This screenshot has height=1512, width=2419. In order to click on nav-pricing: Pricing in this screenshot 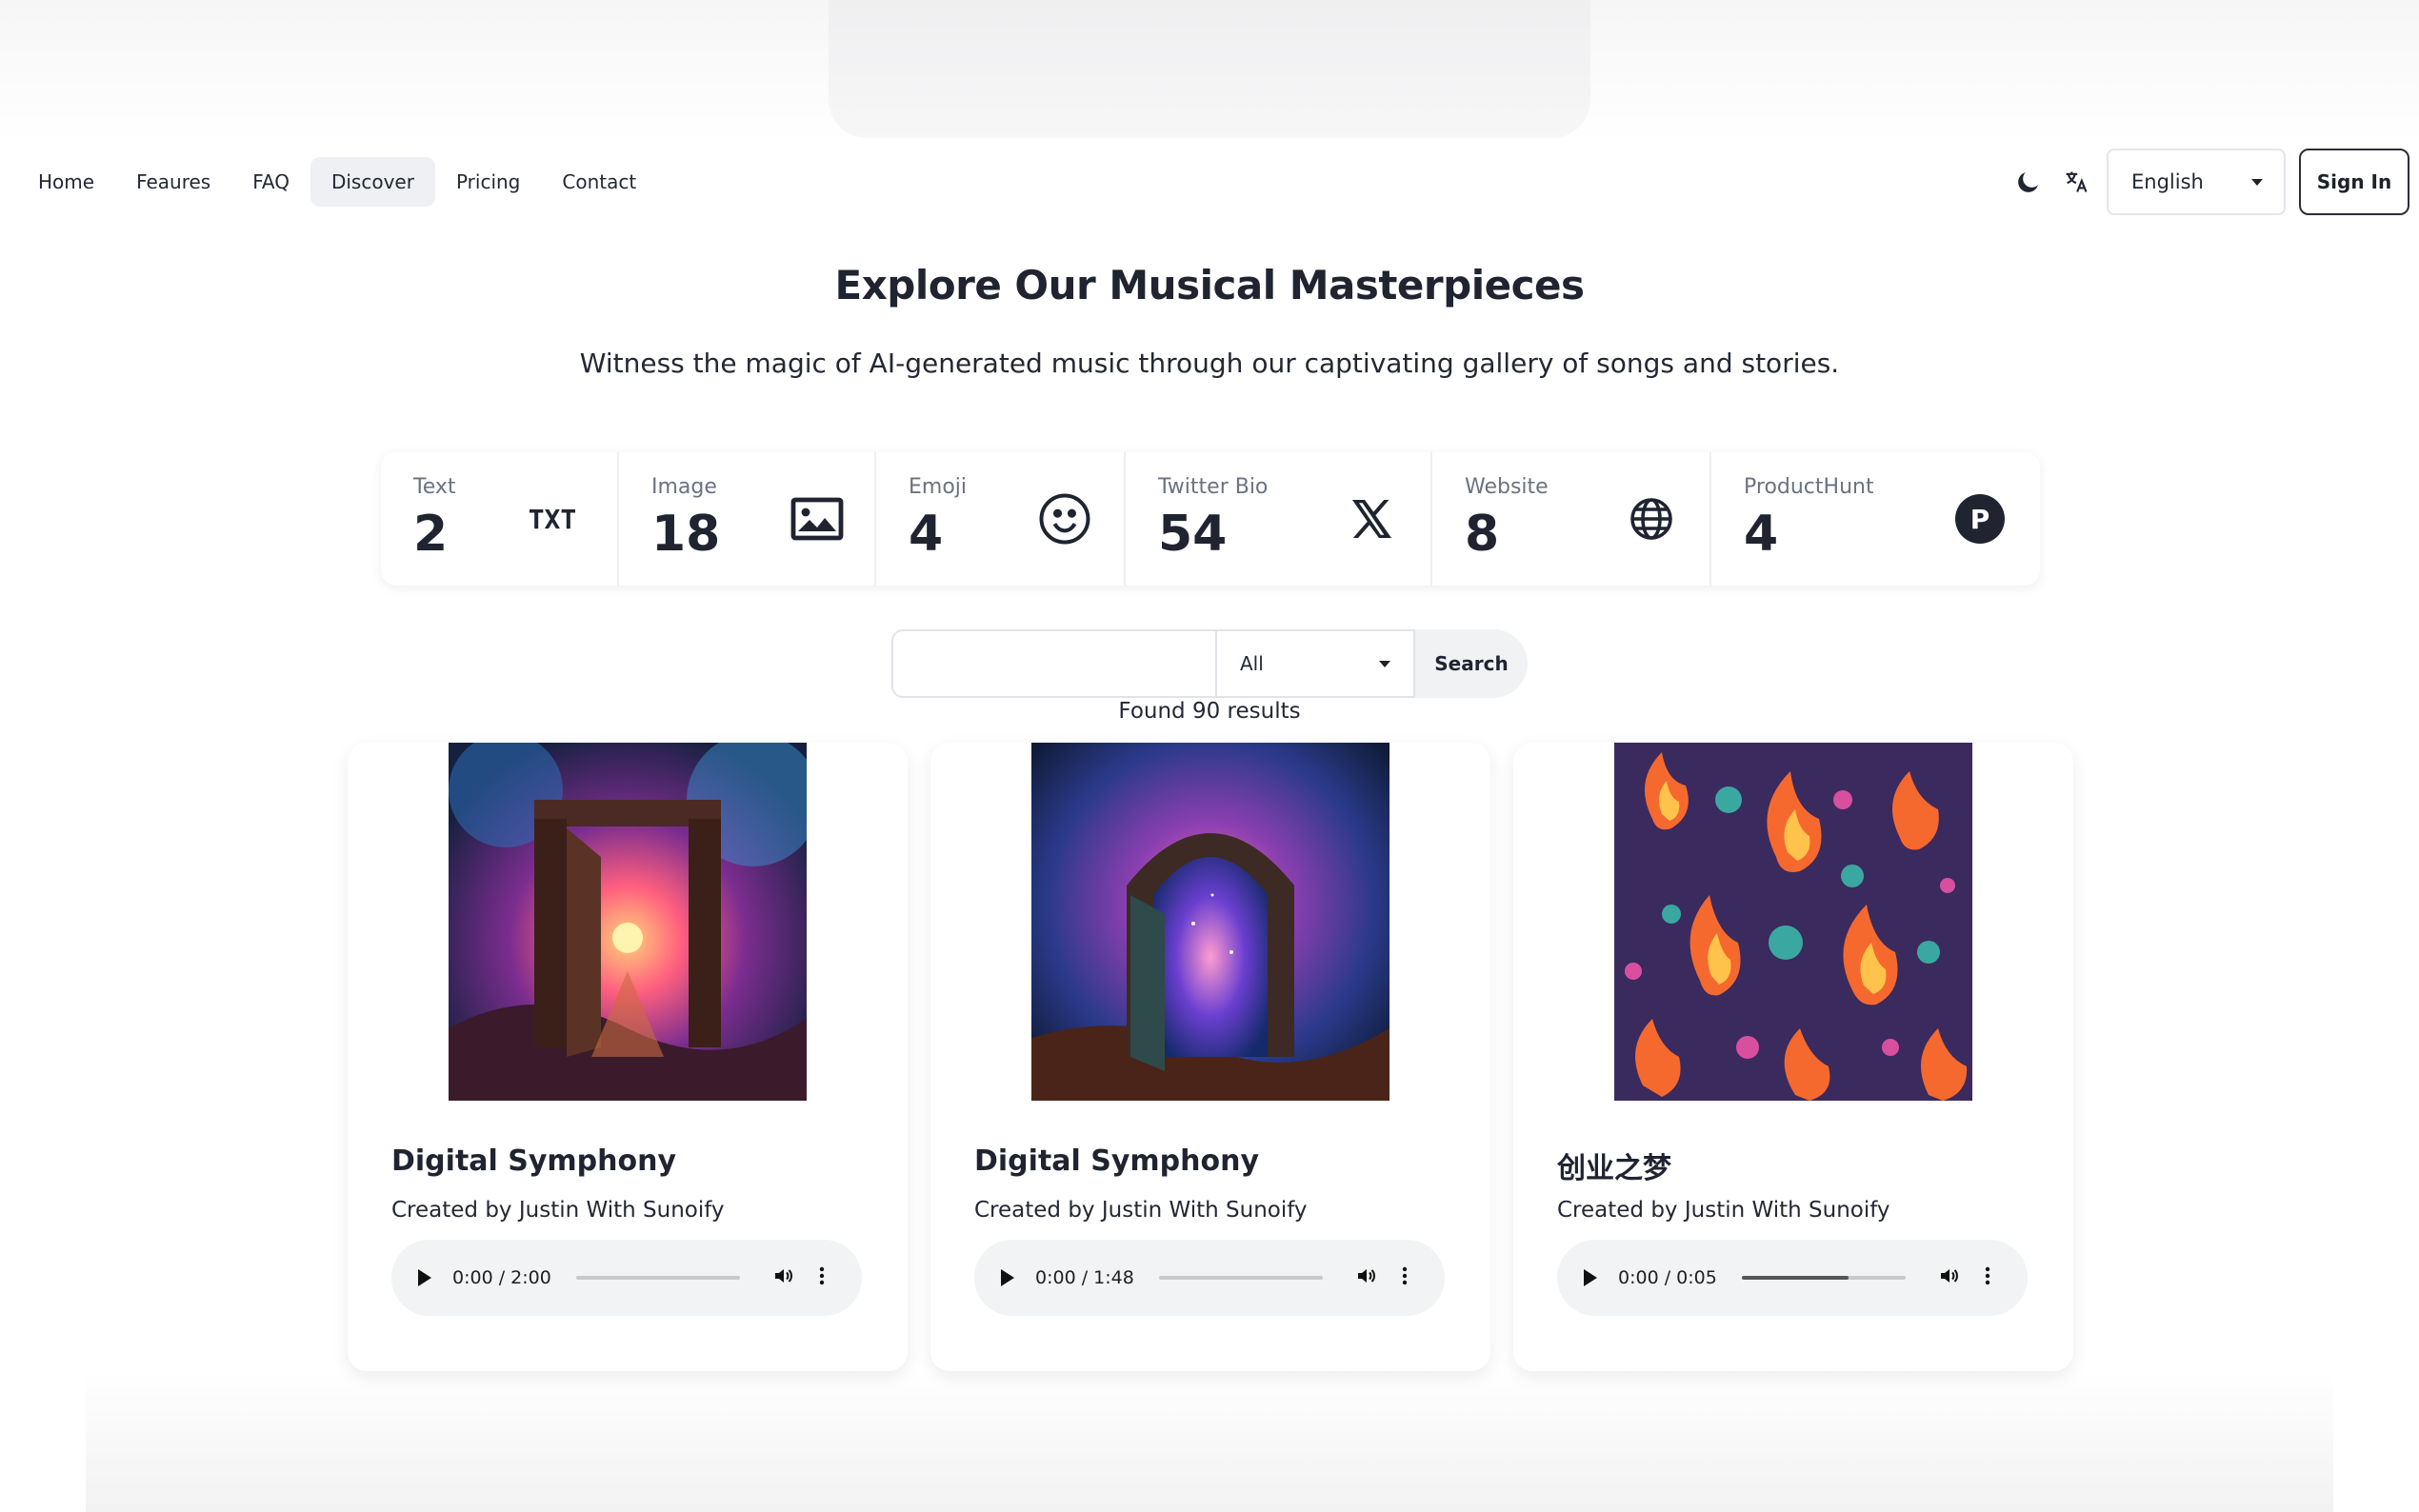, I will do `click(488, 182)`.